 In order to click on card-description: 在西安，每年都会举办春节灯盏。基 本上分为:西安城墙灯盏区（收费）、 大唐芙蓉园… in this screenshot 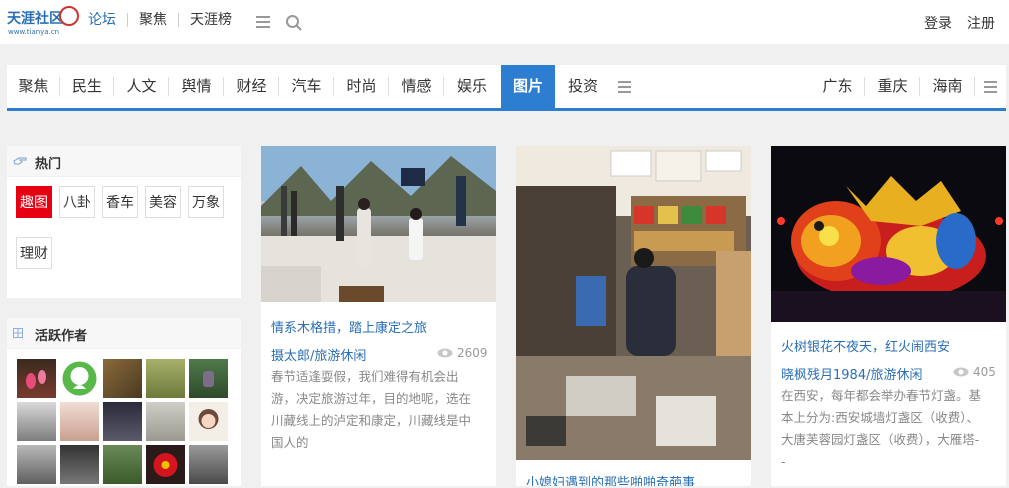, I will do `click(892, 429)`.